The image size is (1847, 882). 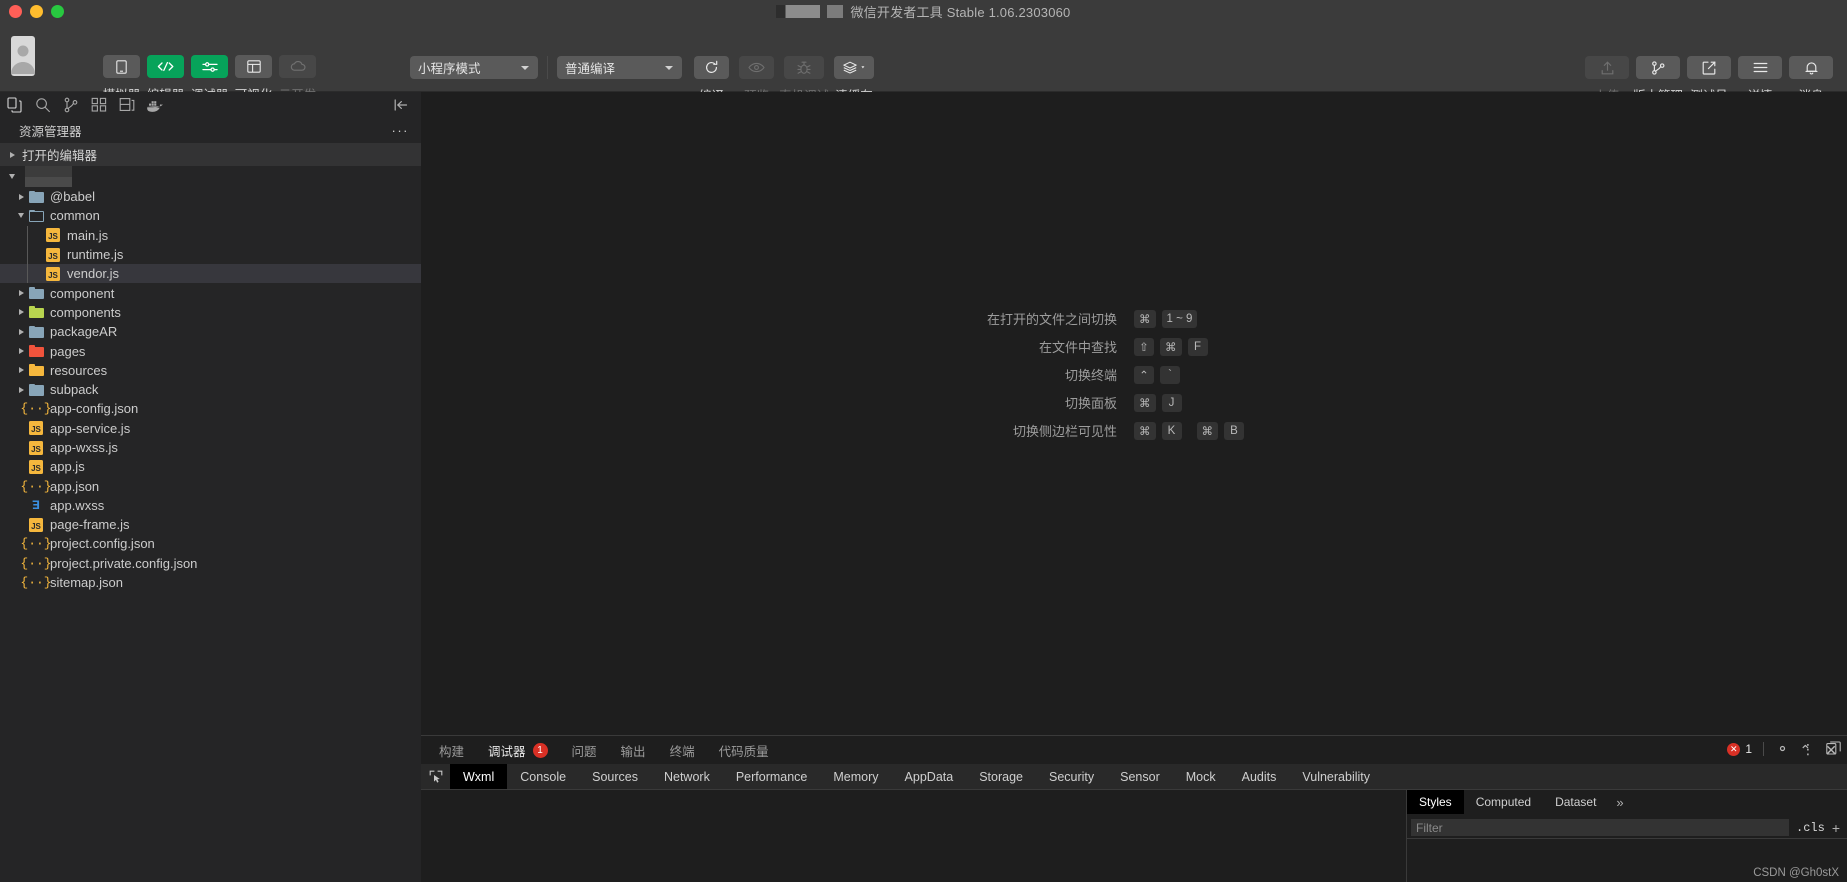 What do you see at coordinates (297, 66) in the screenshot?
I see `cloud-icon` at bounding box center [297, 66].